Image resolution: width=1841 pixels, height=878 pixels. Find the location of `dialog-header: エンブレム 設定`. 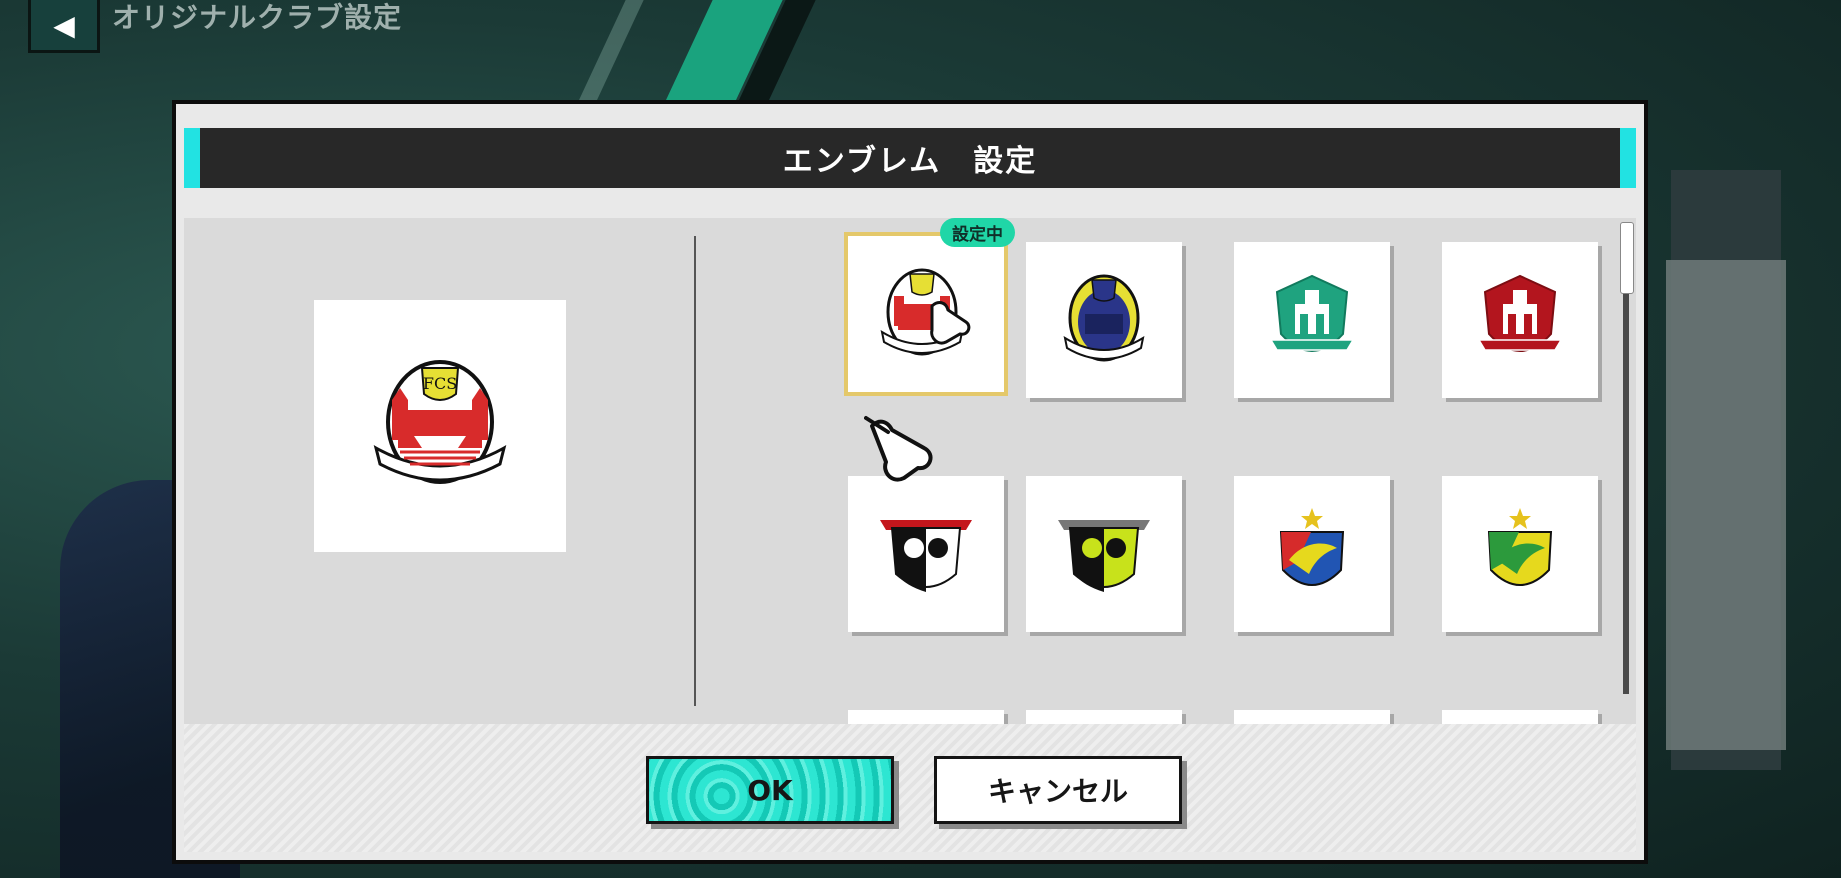

dialog-header: エンブレム 設定 is located at coordinates (910, 158).